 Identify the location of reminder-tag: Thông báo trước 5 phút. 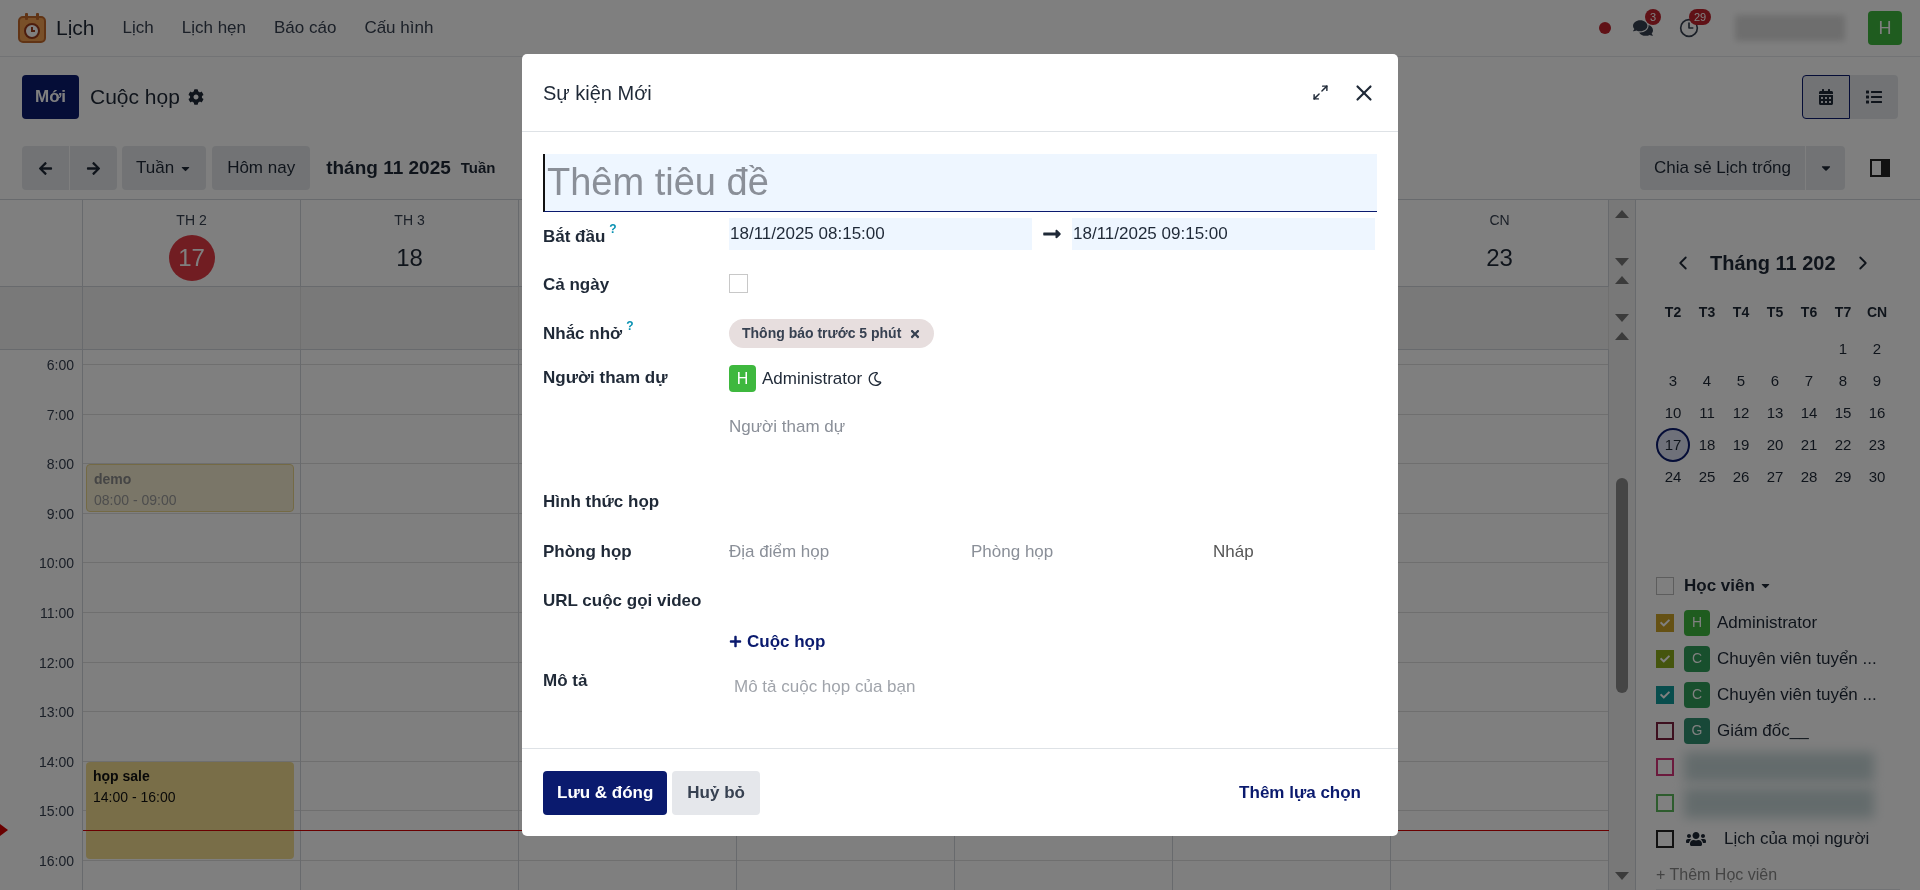
(832, 333).